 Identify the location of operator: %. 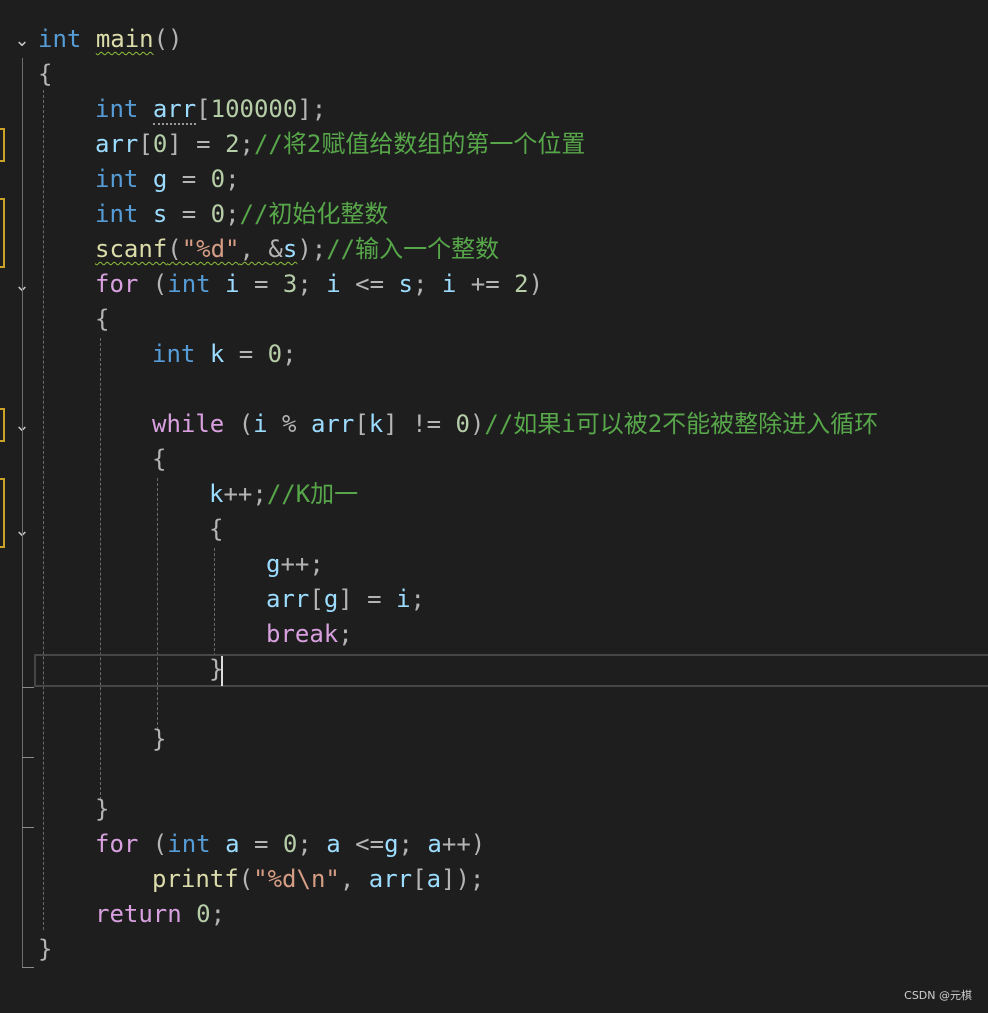
(289, 424).